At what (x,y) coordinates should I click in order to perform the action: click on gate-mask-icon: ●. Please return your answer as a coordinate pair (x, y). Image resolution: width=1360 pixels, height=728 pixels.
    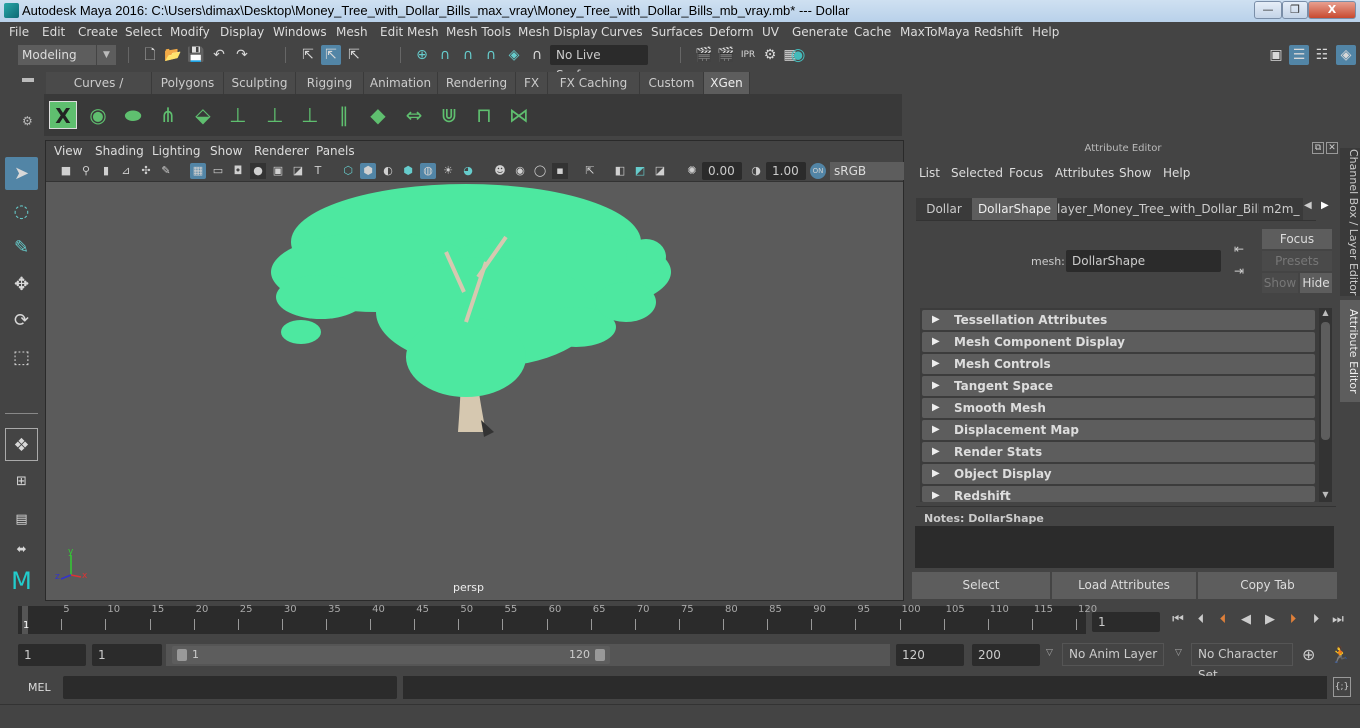
    Looking at the image, I should click on (258, 171).